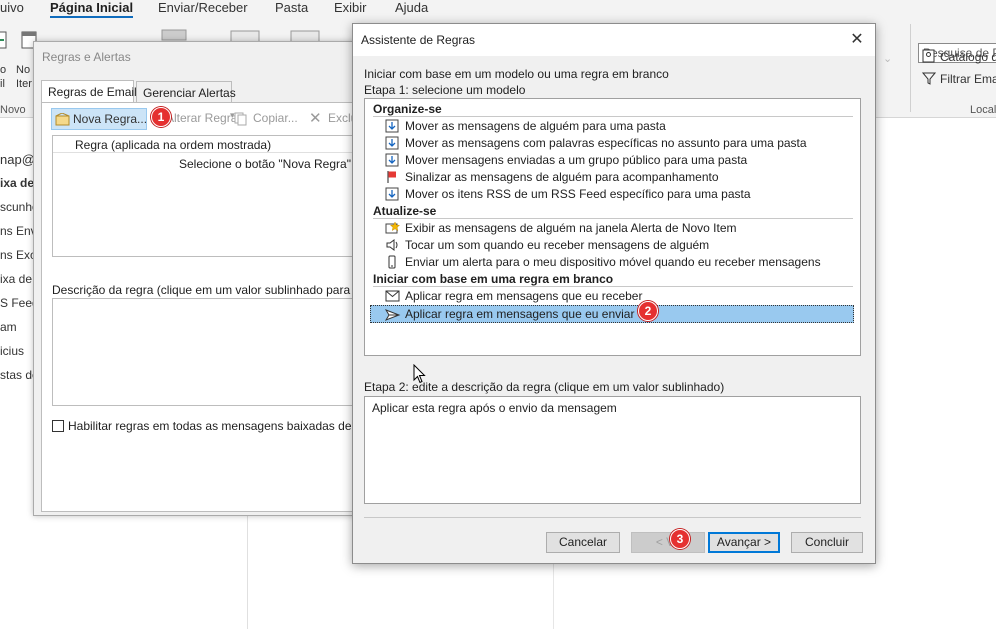 Image resolution: width=996 pixels, height=629 pixels. I want to click on tab-pagina-inicial: Página Inicial, so click(92, 9).